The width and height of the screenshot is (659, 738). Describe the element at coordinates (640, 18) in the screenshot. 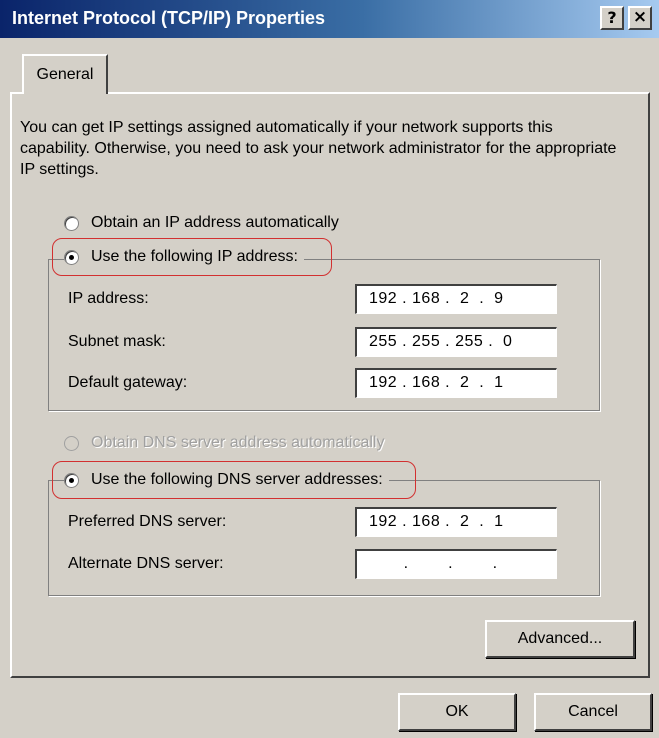

I see `close-button: ×` at that location.